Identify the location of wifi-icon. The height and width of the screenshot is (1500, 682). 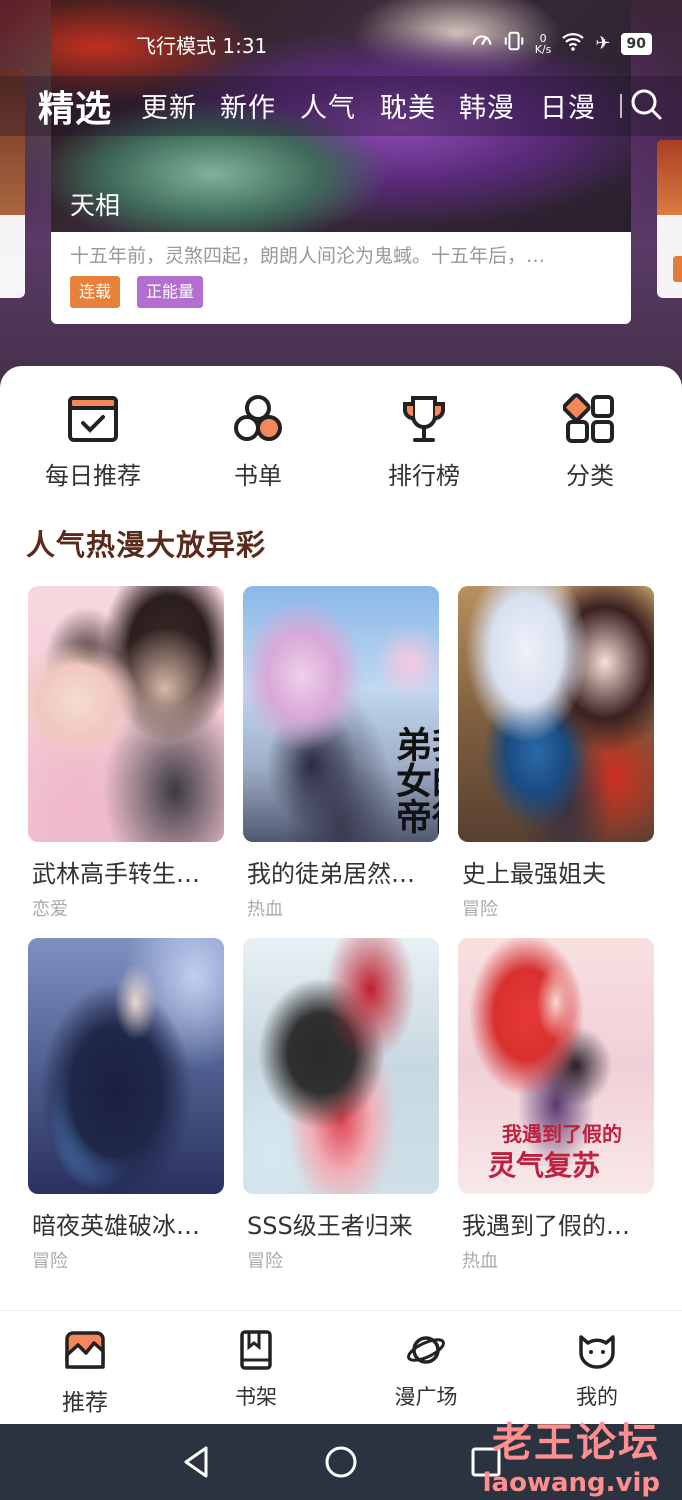
(573, 43).